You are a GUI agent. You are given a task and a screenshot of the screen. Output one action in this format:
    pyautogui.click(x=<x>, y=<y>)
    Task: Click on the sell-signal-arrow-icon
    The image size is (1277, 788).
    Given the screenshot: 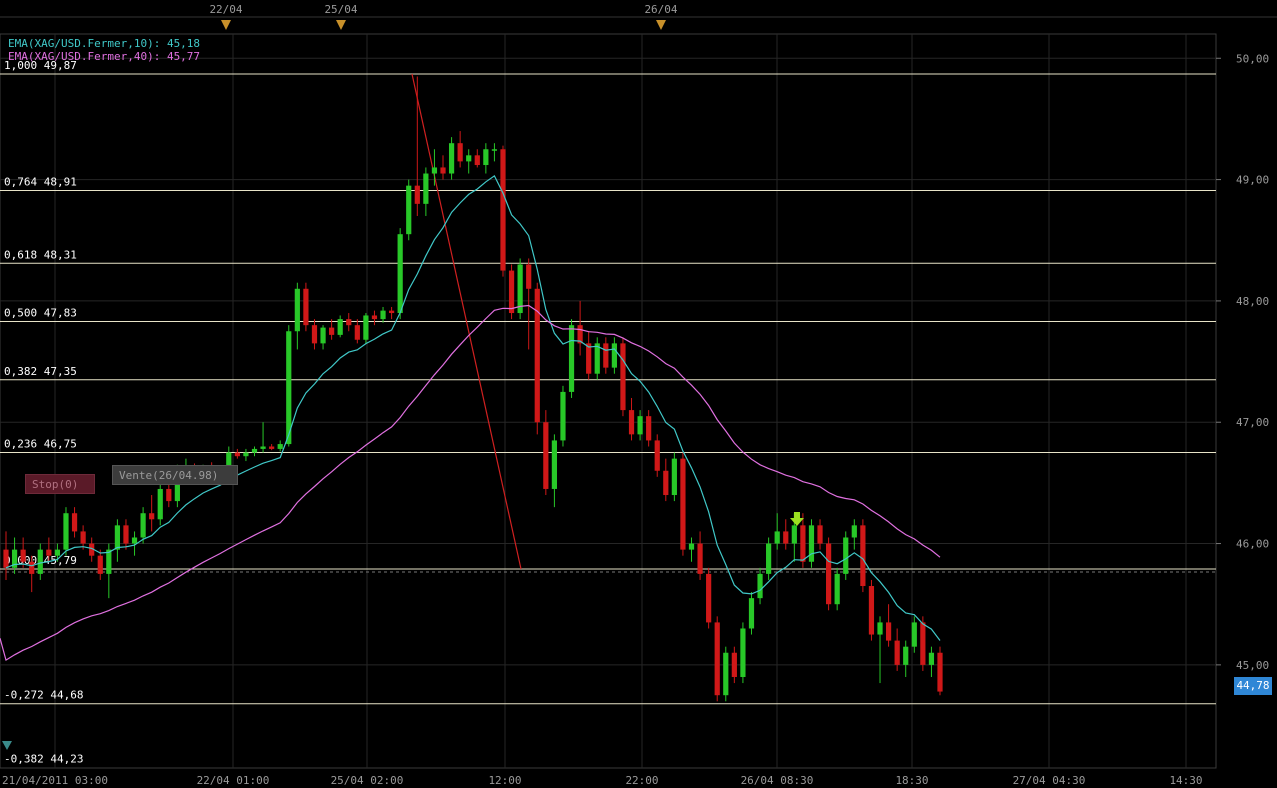 What is the action you would take?
    pyautogui.click(x=797, y=519)
    